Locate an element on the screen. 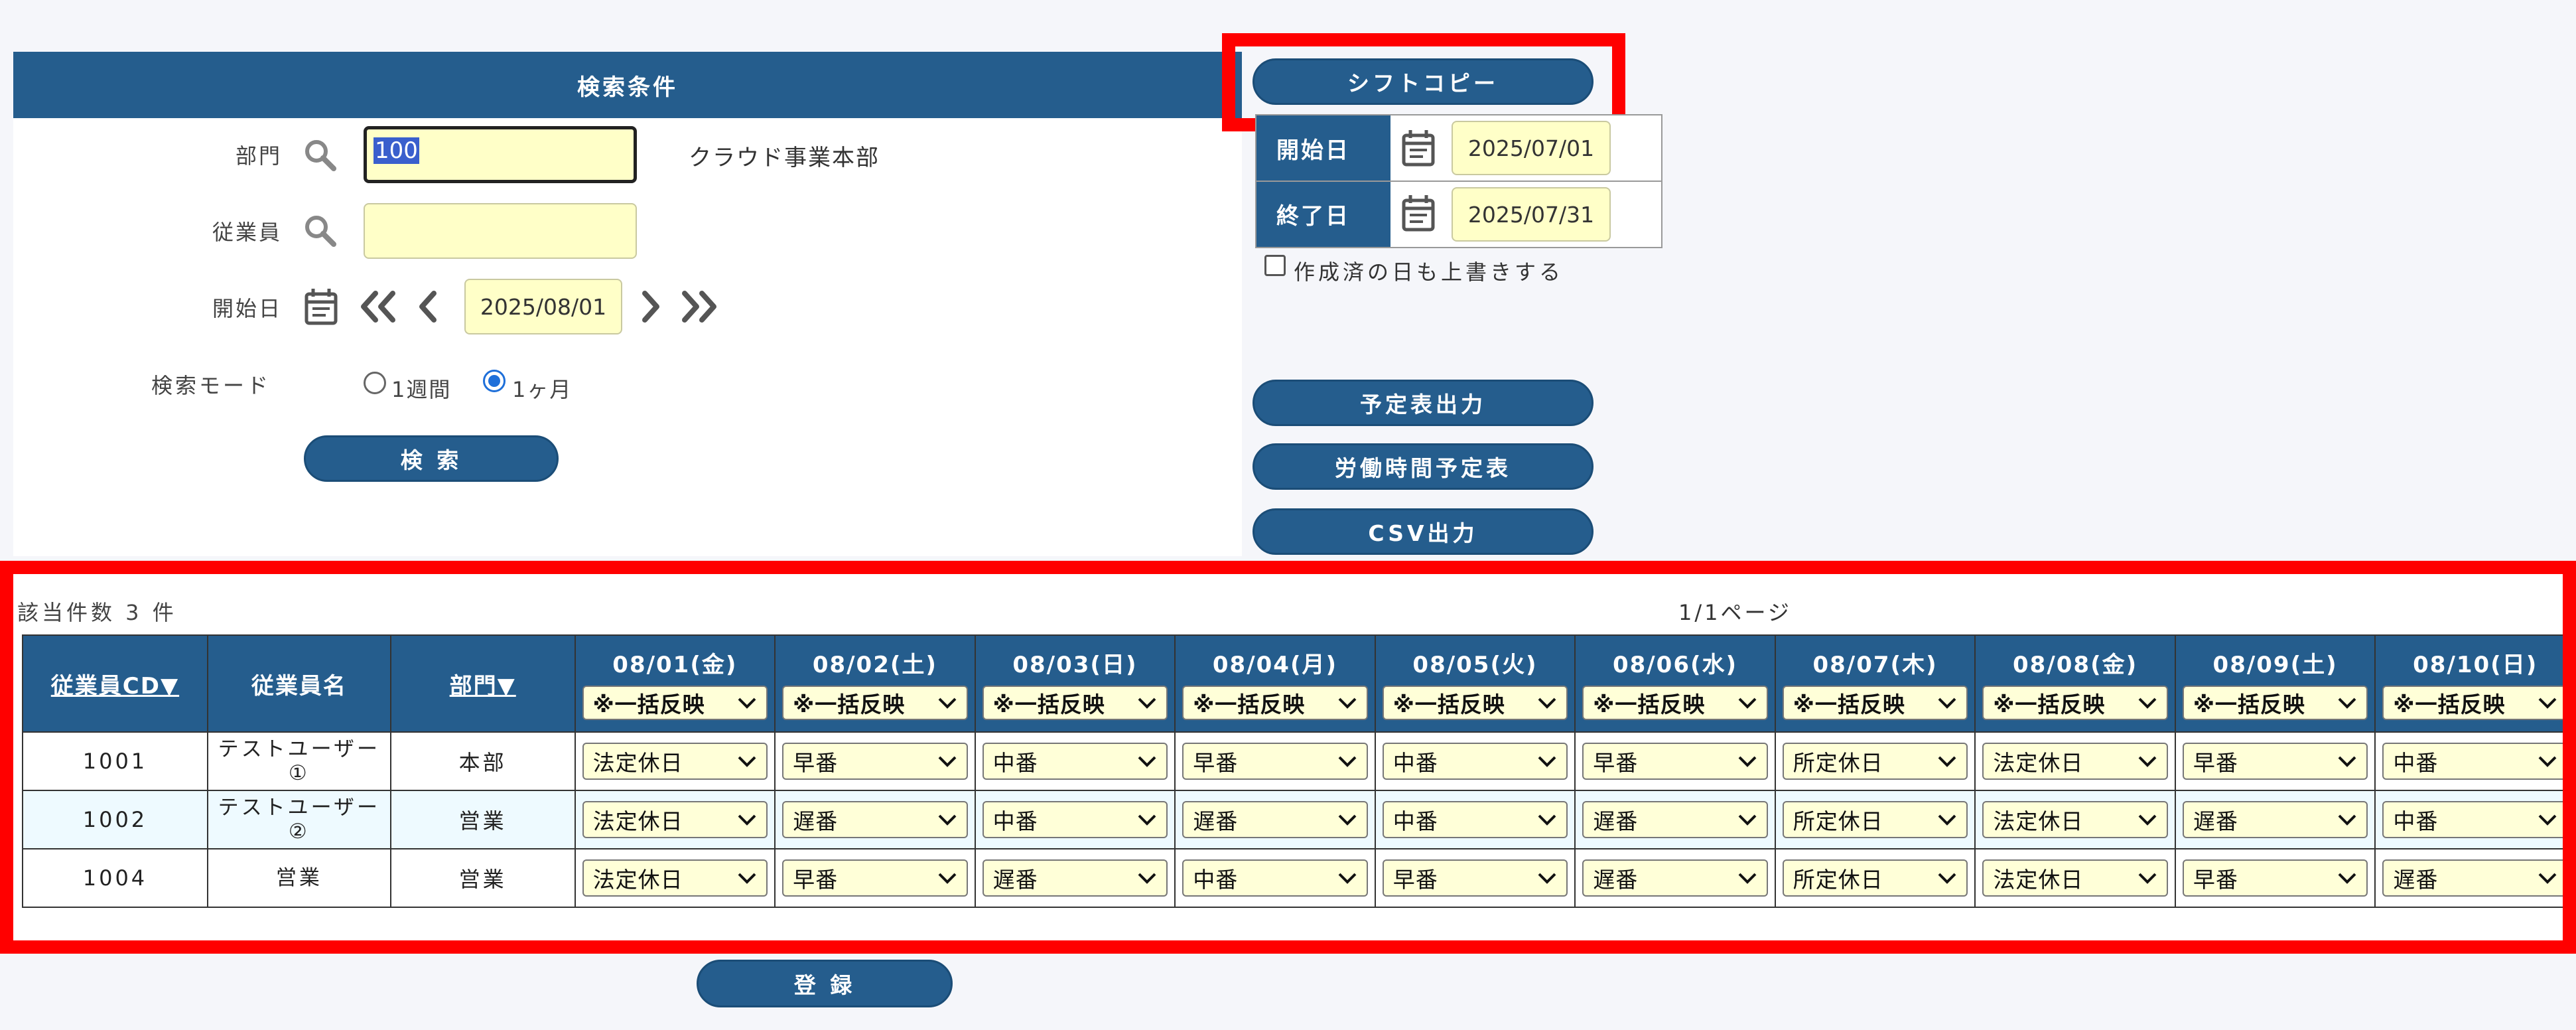  employee-input is located at coordinates (500, 231).